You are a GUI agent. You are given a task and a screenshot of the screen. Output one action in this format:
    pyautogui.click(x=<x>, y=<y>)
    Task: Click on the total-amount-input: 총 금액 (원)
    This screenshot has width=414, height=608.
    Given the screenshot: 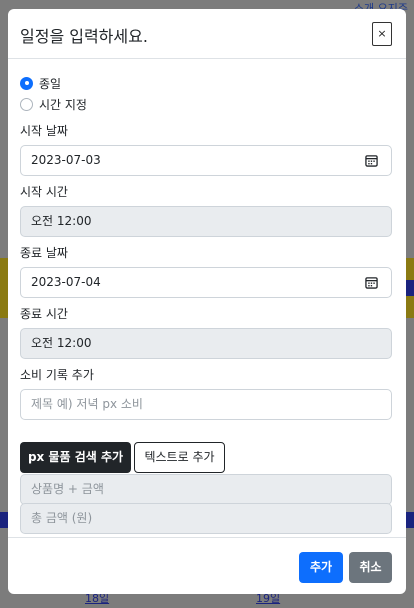 What is the action you would take?
    pyautogui.click(x=206, y=518)
    